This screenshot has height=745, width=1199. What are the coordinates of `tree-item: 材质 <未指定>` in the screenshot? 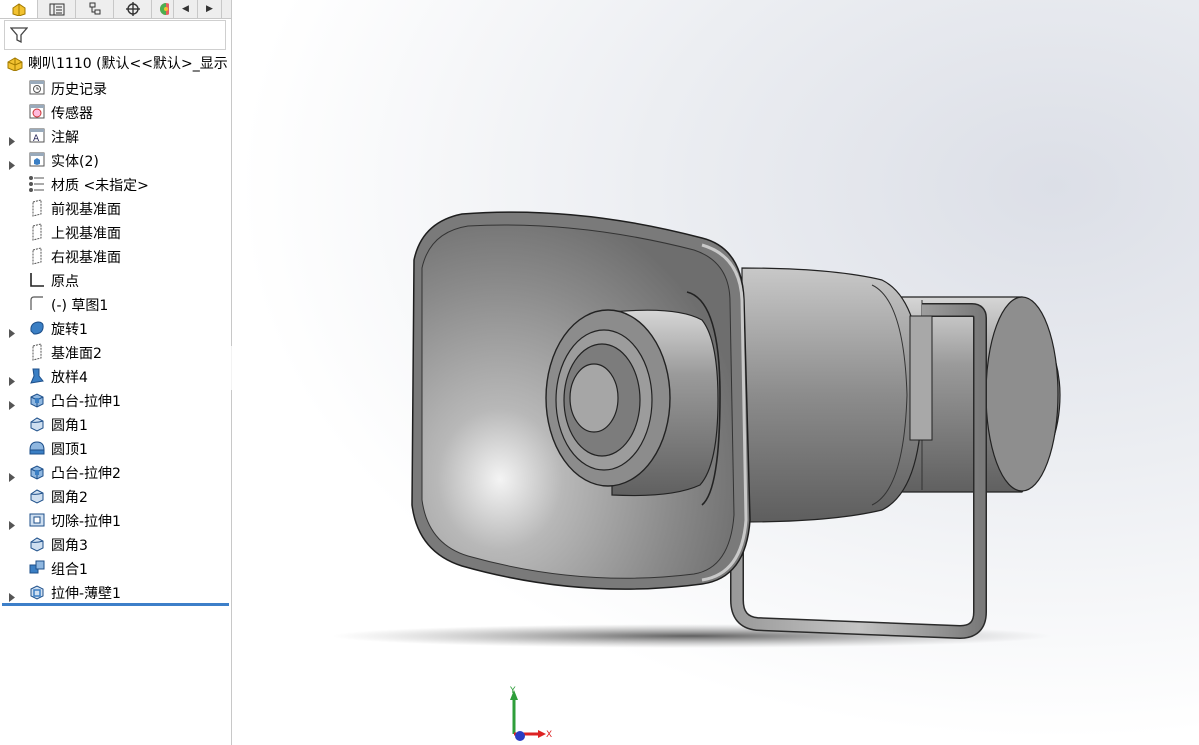 It's located at (115, 184).